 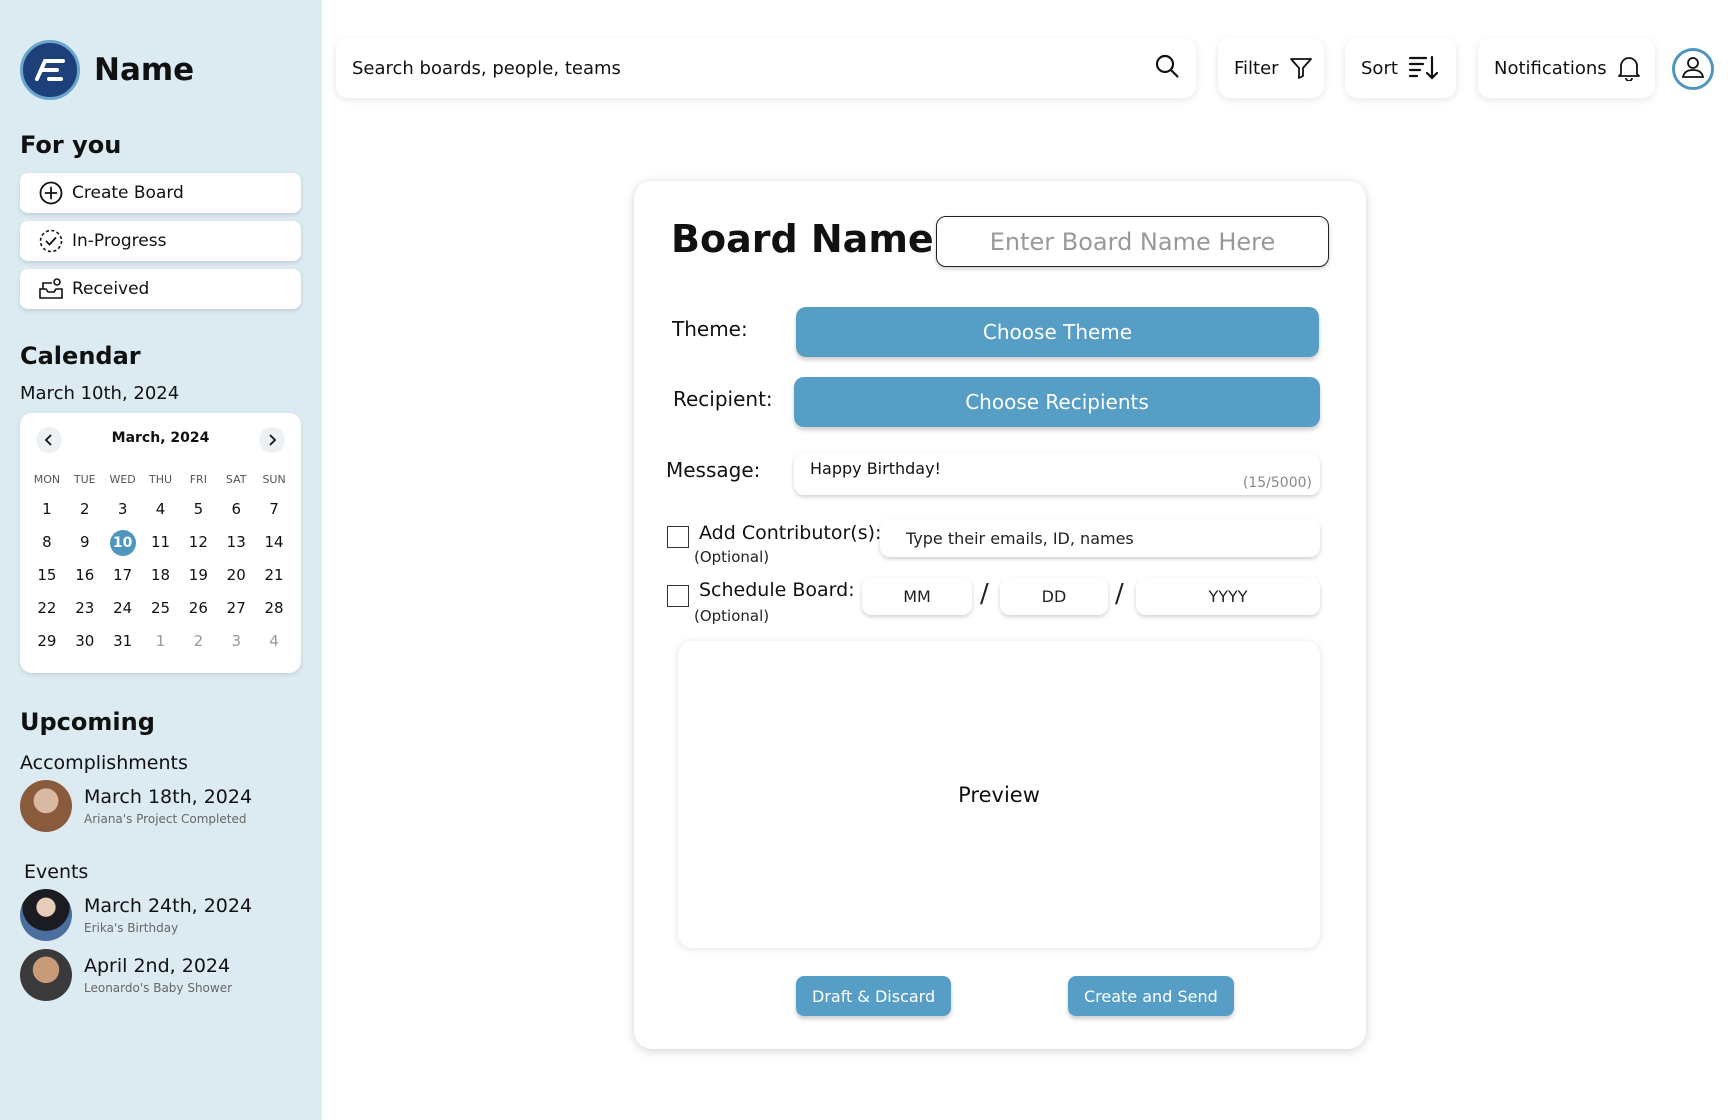 I want to click on event-date: March 24th, 2024, so click(x=168, y=906).